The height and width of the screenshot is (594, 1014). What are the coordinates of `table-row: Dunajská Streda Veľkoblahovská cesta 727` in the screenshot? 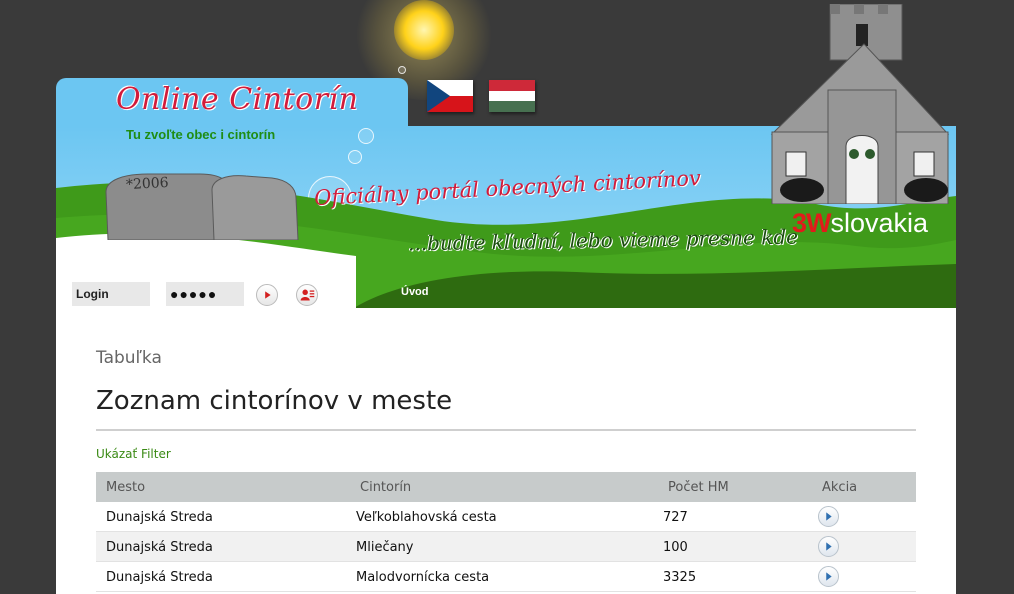 It's located at (506, 517).